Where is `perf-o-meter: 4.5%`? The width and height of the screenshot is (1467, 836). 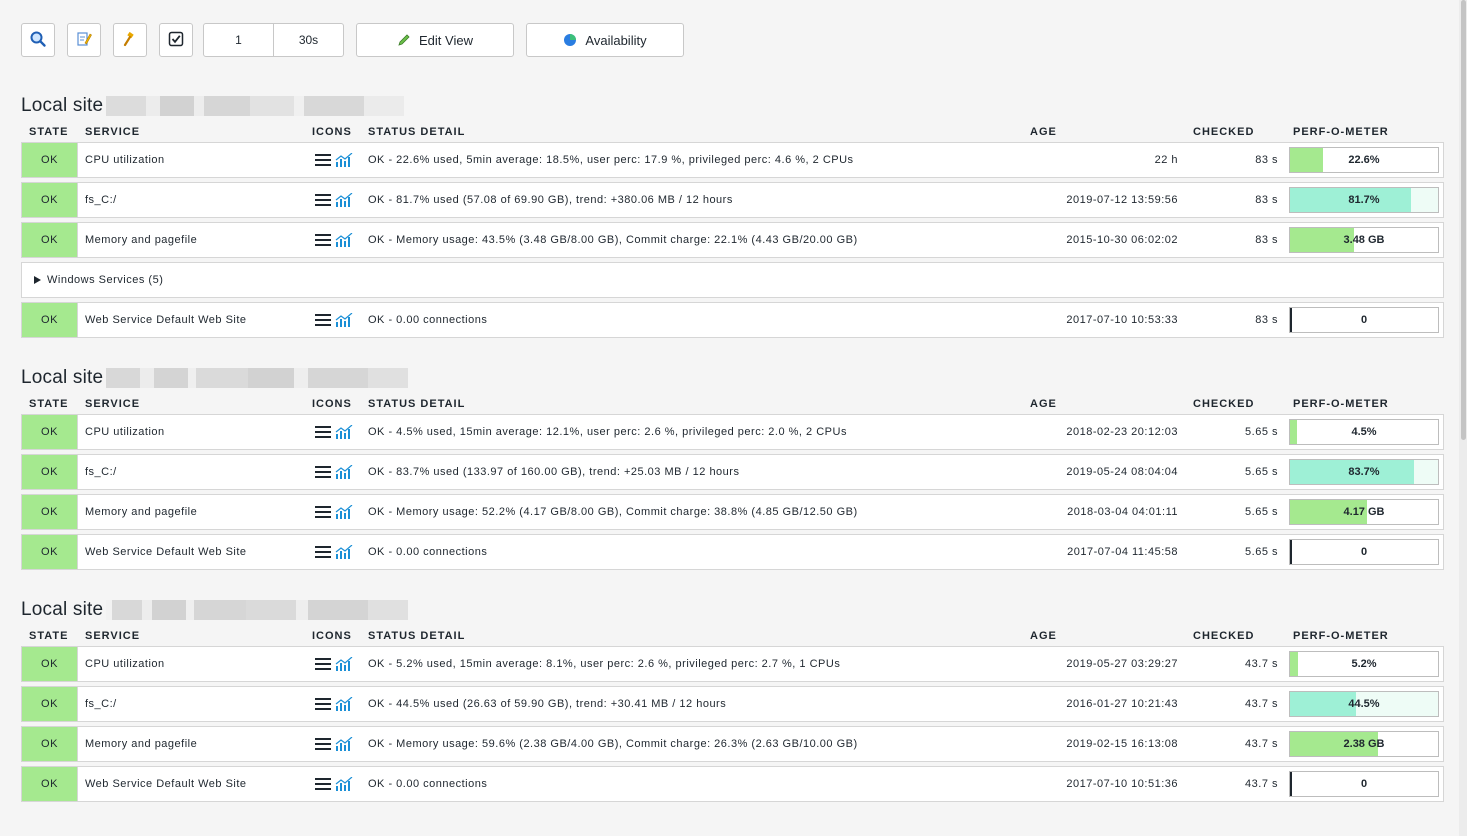 perf-o-meter: 4.5% is located at coordinates (1364, 432).